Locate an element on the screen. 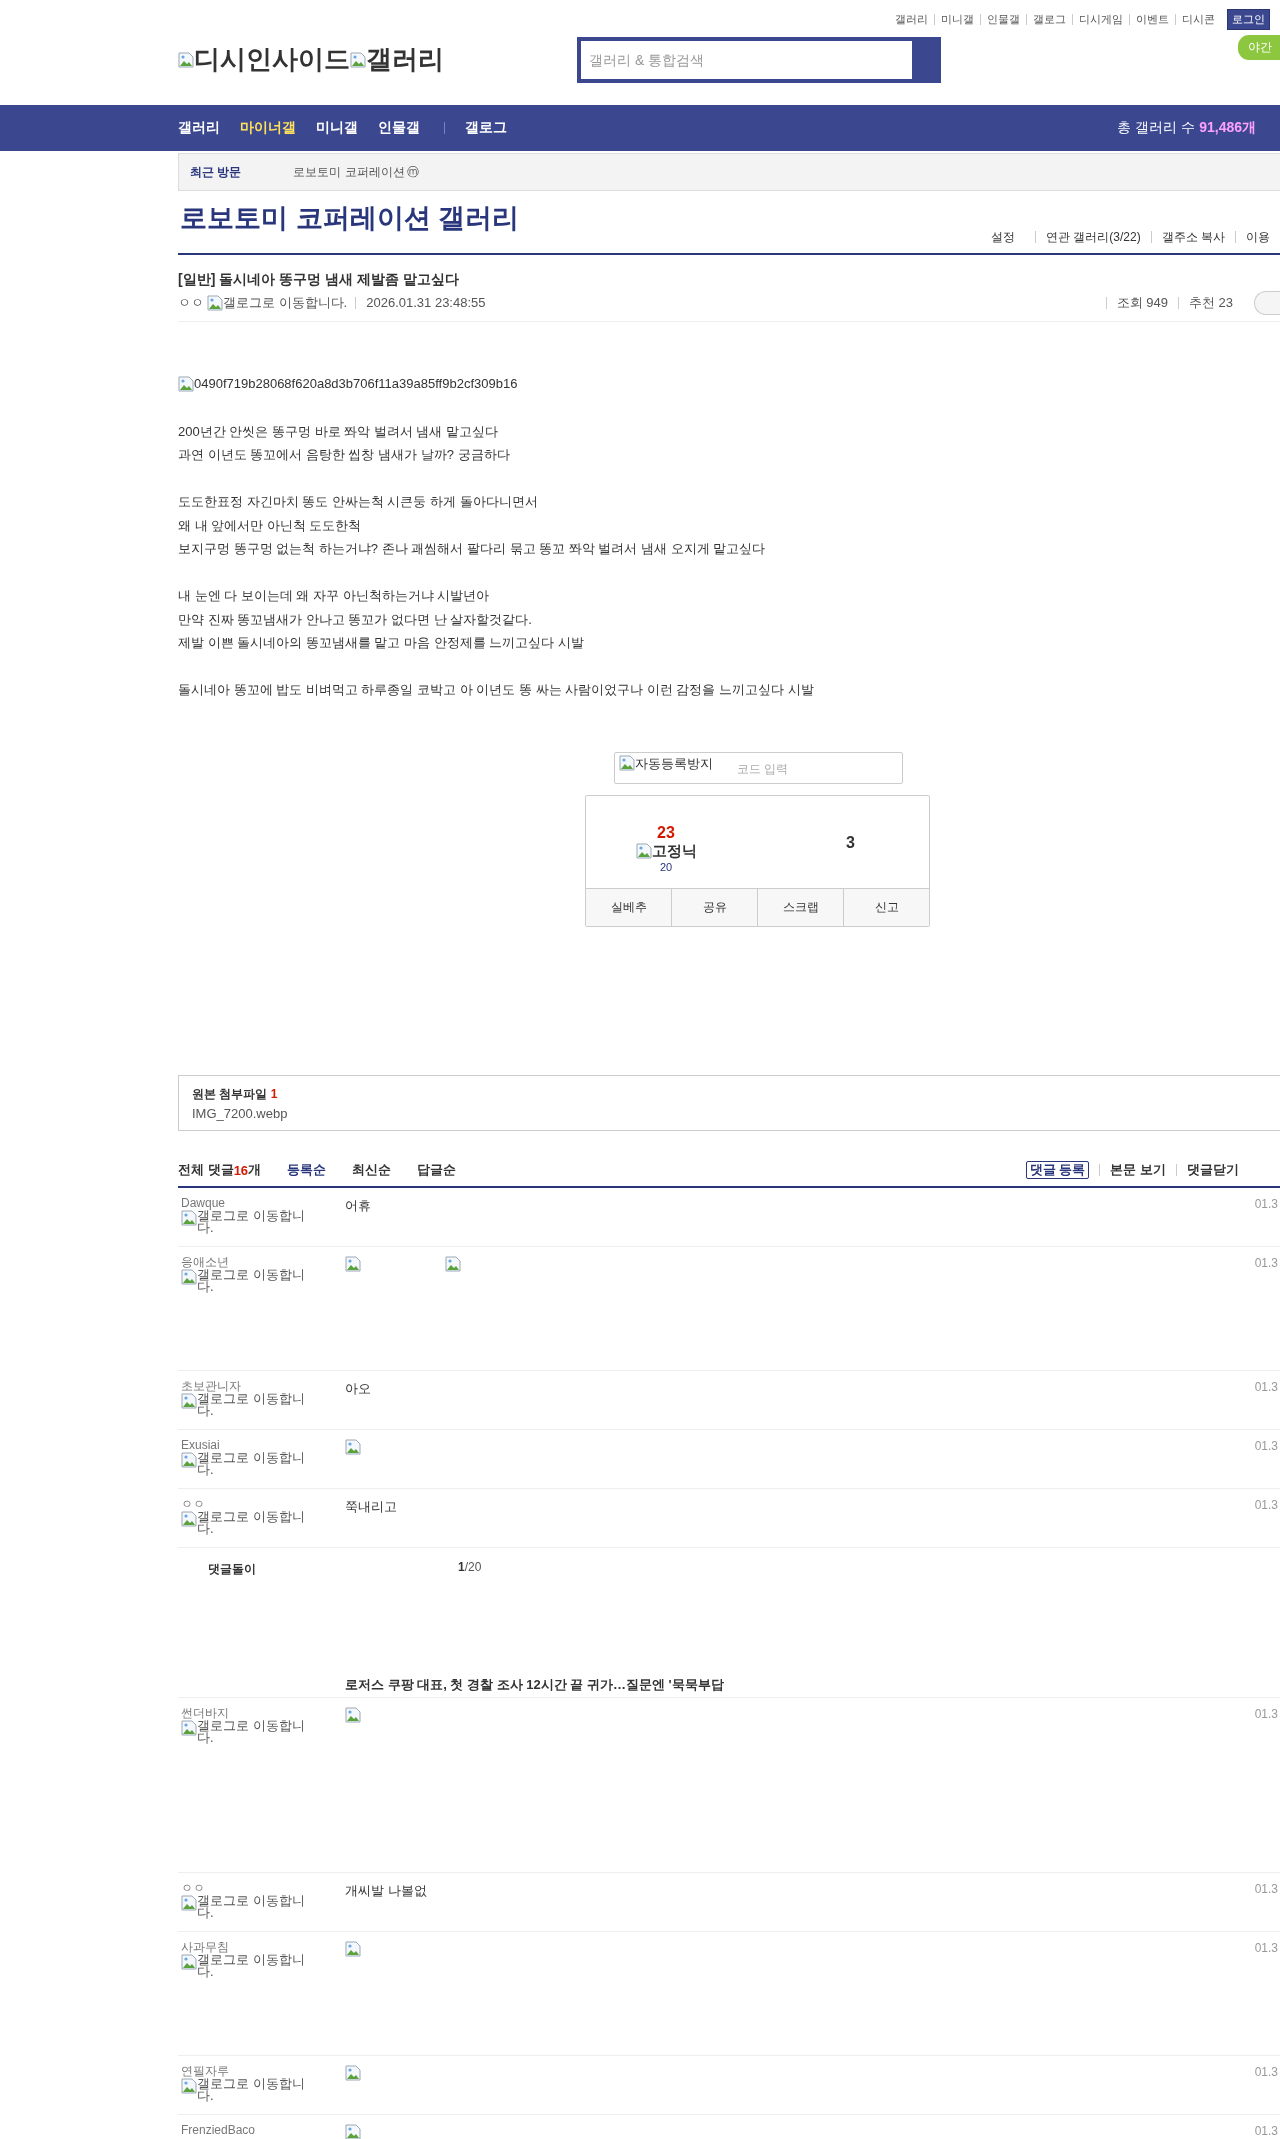  sort-tab: 답글순 is located at coordinates (437, 1170).